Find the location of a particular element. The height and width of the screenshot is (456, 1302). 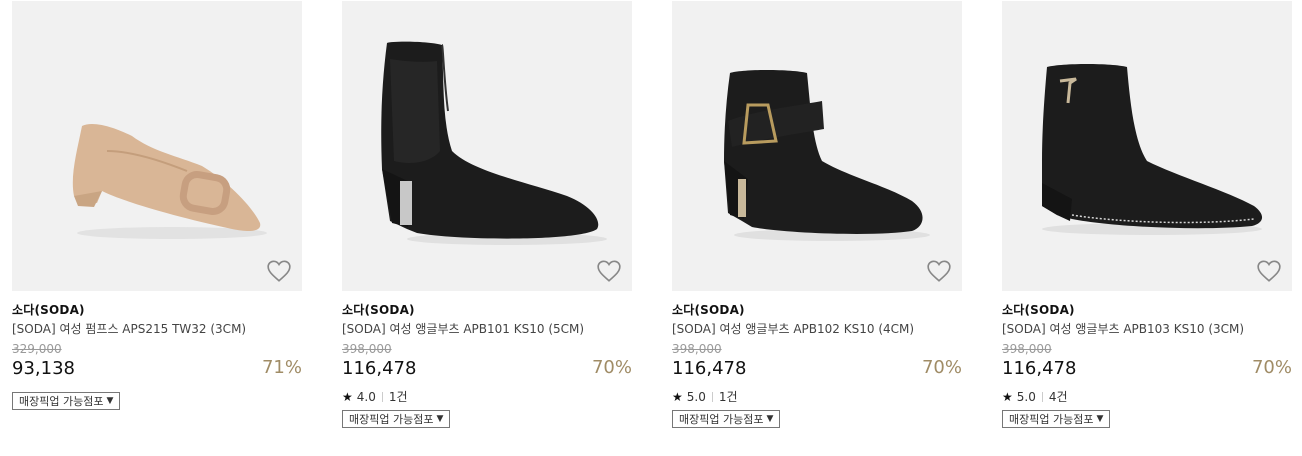

rating-row: ★ 4.0 1건 is located at coordinates (375, 396).